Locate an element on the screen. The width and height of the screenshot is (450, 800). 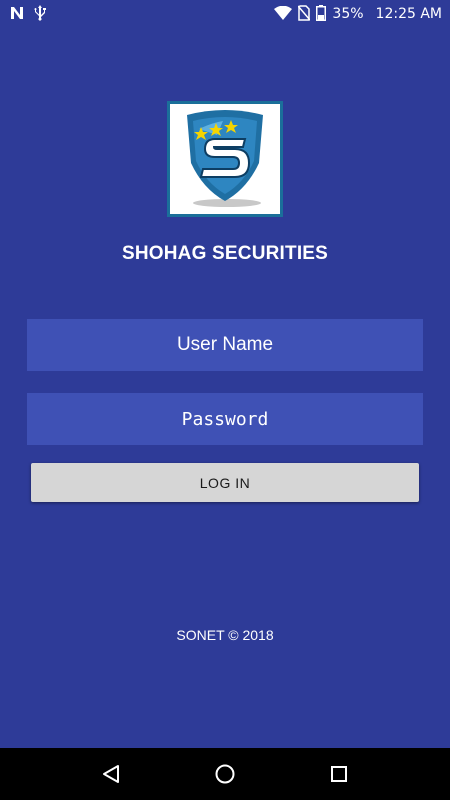
wifi-icon is located at coordinates (283, 14).